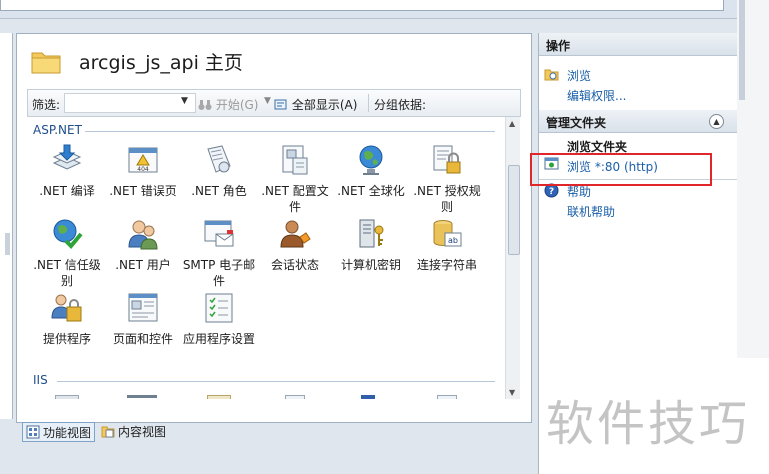 The height and width of the screenshot is (474, 769). What do you see at coordinates (66, 308) in the screenshot?
I see `providers-icon` at bounding box center [66, 308].